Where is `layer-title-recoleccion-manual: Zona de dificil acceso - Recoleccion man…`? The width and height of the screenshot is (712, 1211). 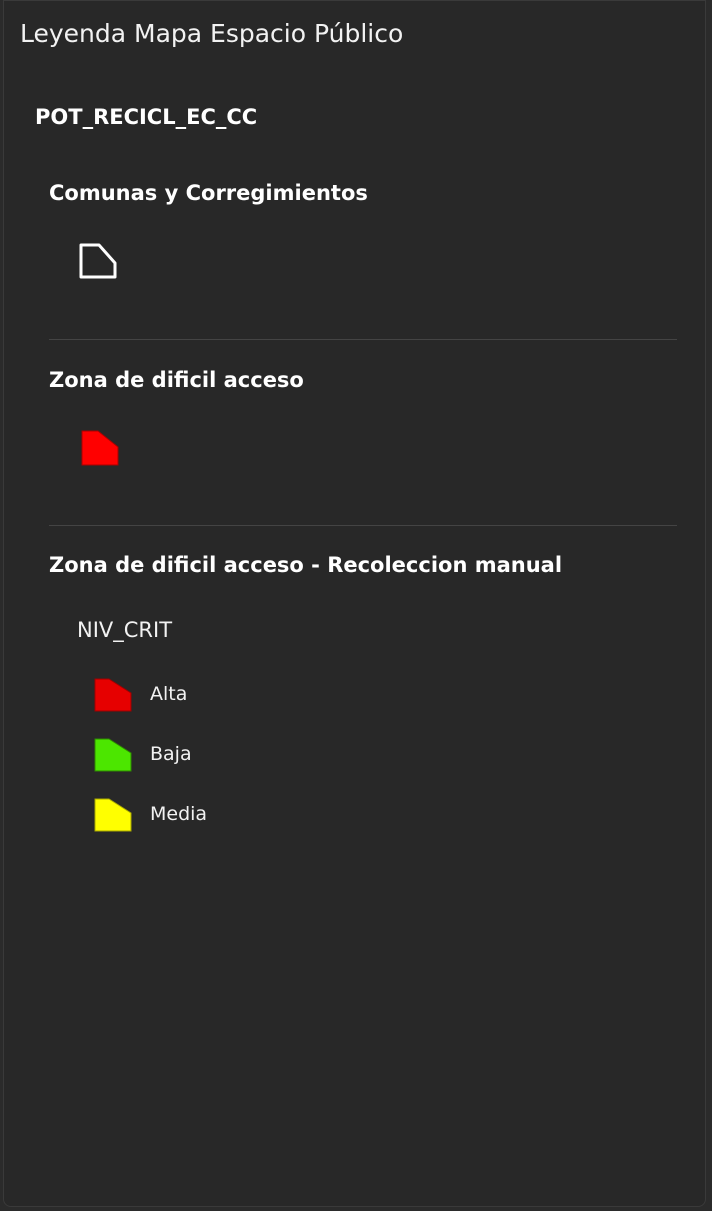 layer-title-recoleccion-manual: Zona de dificil acceso - Recoleccion man… is located at coordinates (306, 565).